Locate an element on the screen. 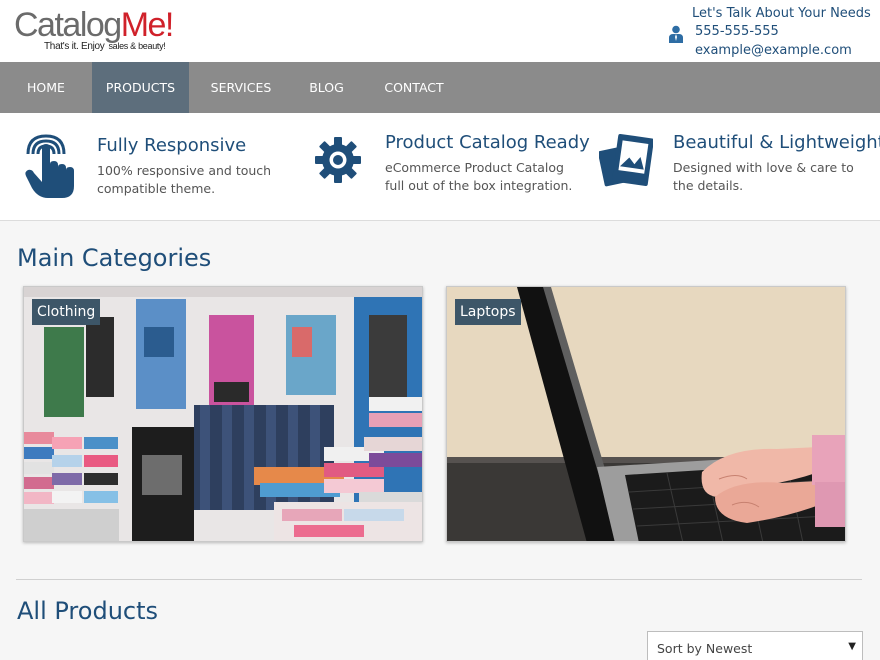 This screenshot has width=880, height=660. nav-item-home: Home is located at coordinates (46, 87).